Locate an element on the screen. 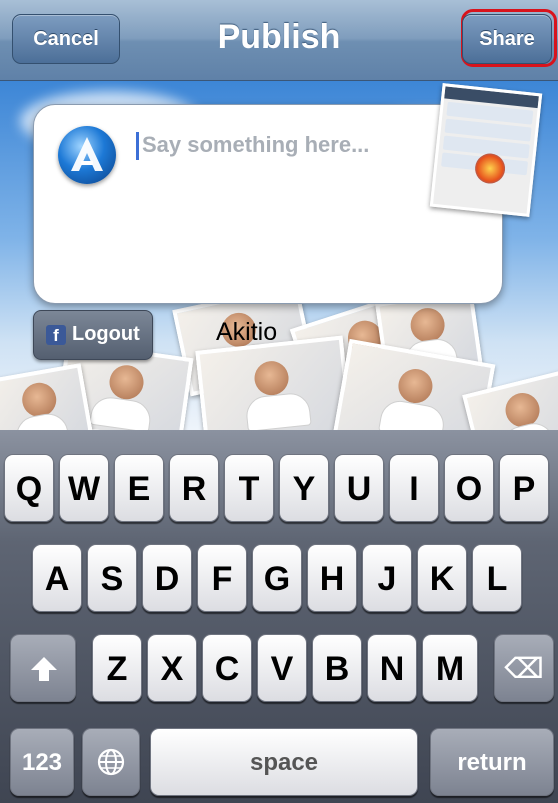 The width and height of the screenshot is (558, 803). delete-key: ⌫ is located at coordinates (524, 668).